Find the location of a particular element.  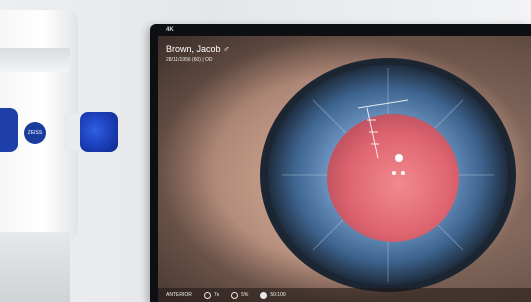

ratio-icon is located at coordinates (264, 295).